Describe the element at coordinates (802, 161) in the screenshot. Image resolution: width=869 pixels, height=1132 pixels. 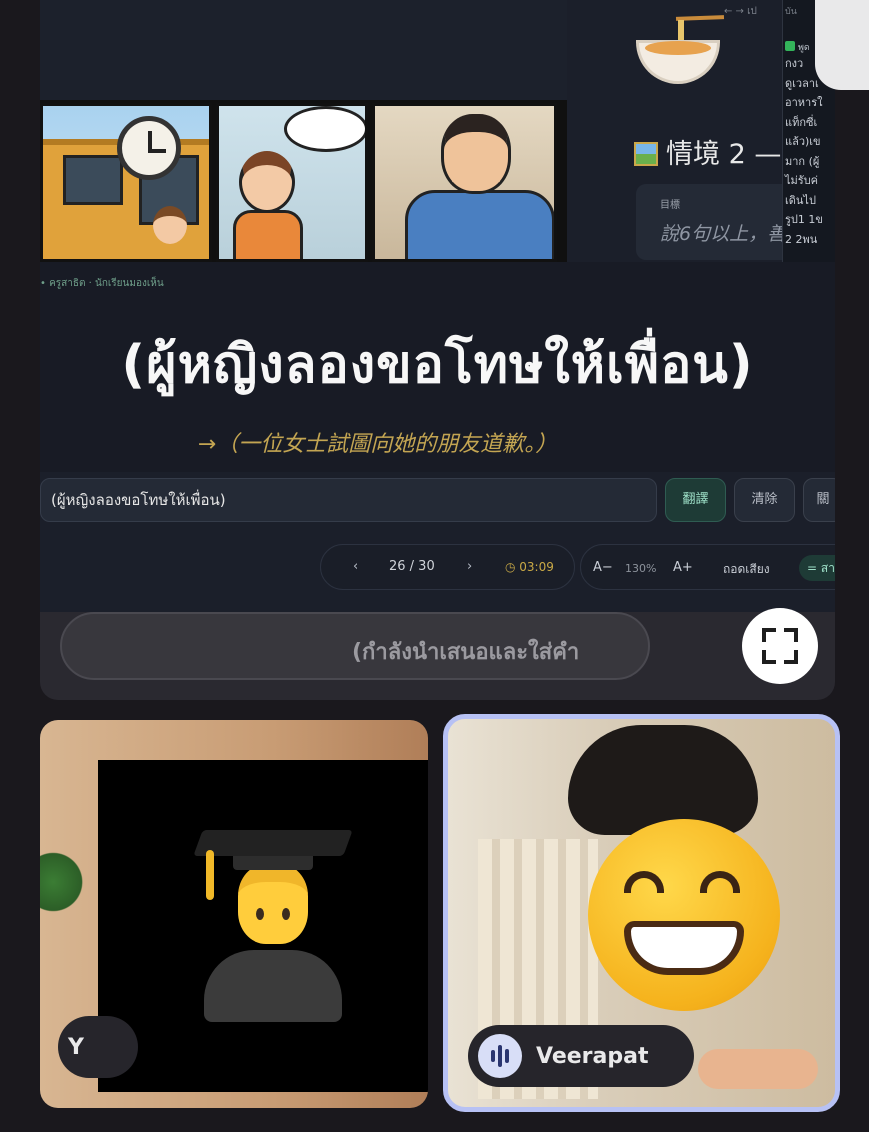
I see `notes-line: มาก (ผู้` at that location.